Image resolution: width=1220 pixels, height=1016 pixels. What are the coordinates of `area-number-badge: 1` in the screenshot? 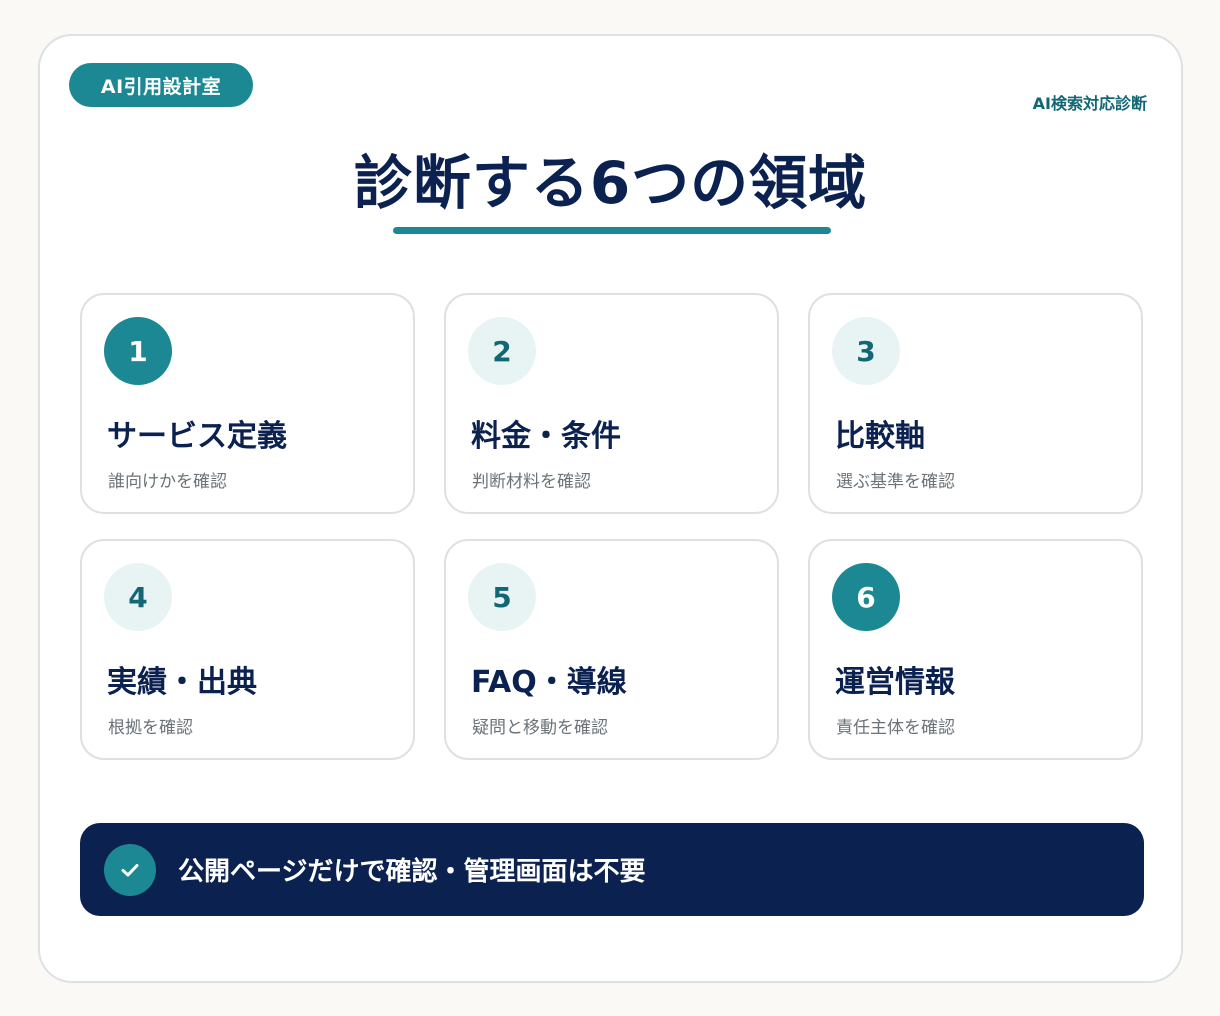 It's located at (138, 351).